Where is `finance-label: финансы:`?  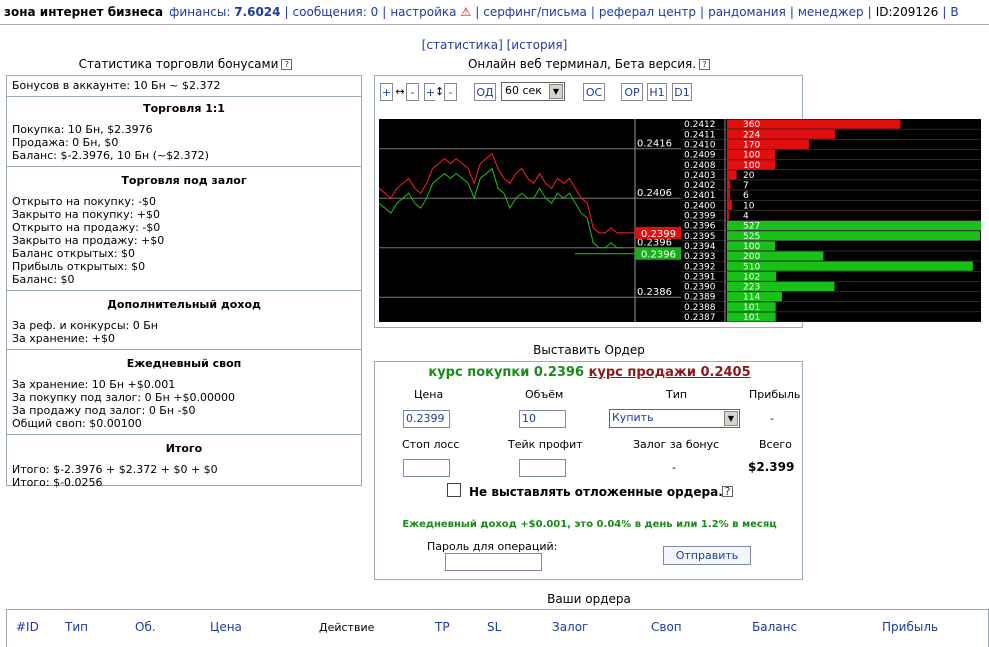
finance-label: финансы: is located at coordinates (199, 12).